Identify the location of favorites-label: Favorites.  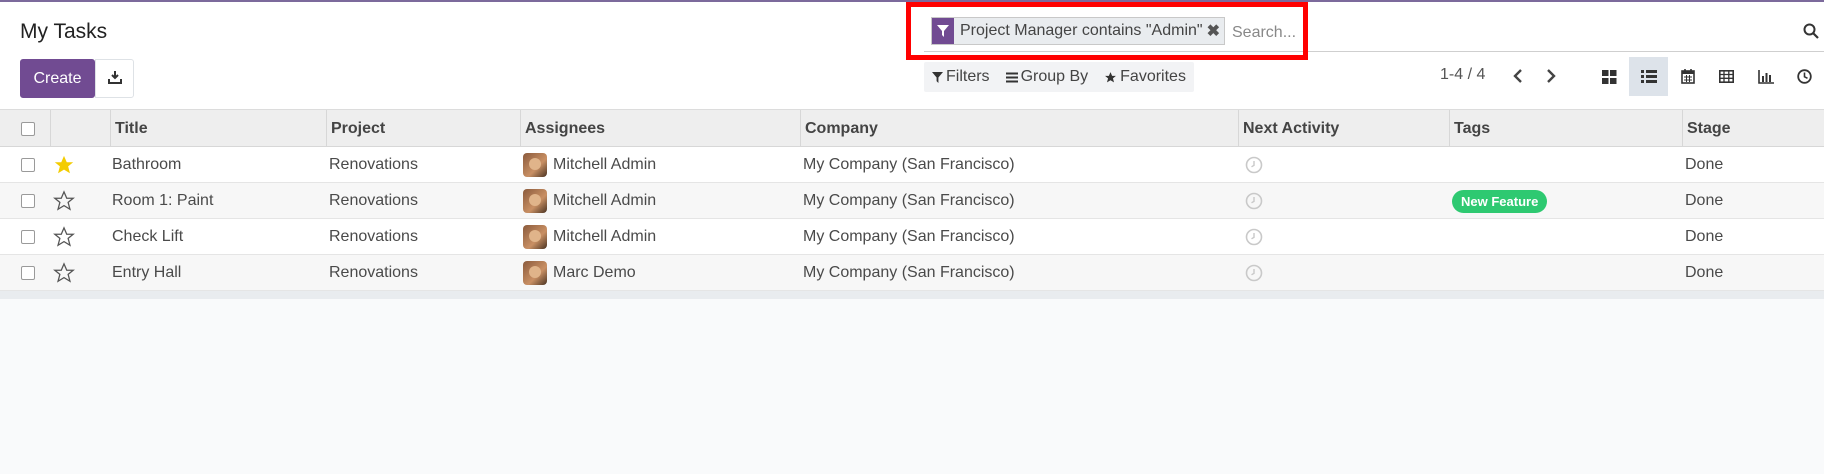
(1153, 76).